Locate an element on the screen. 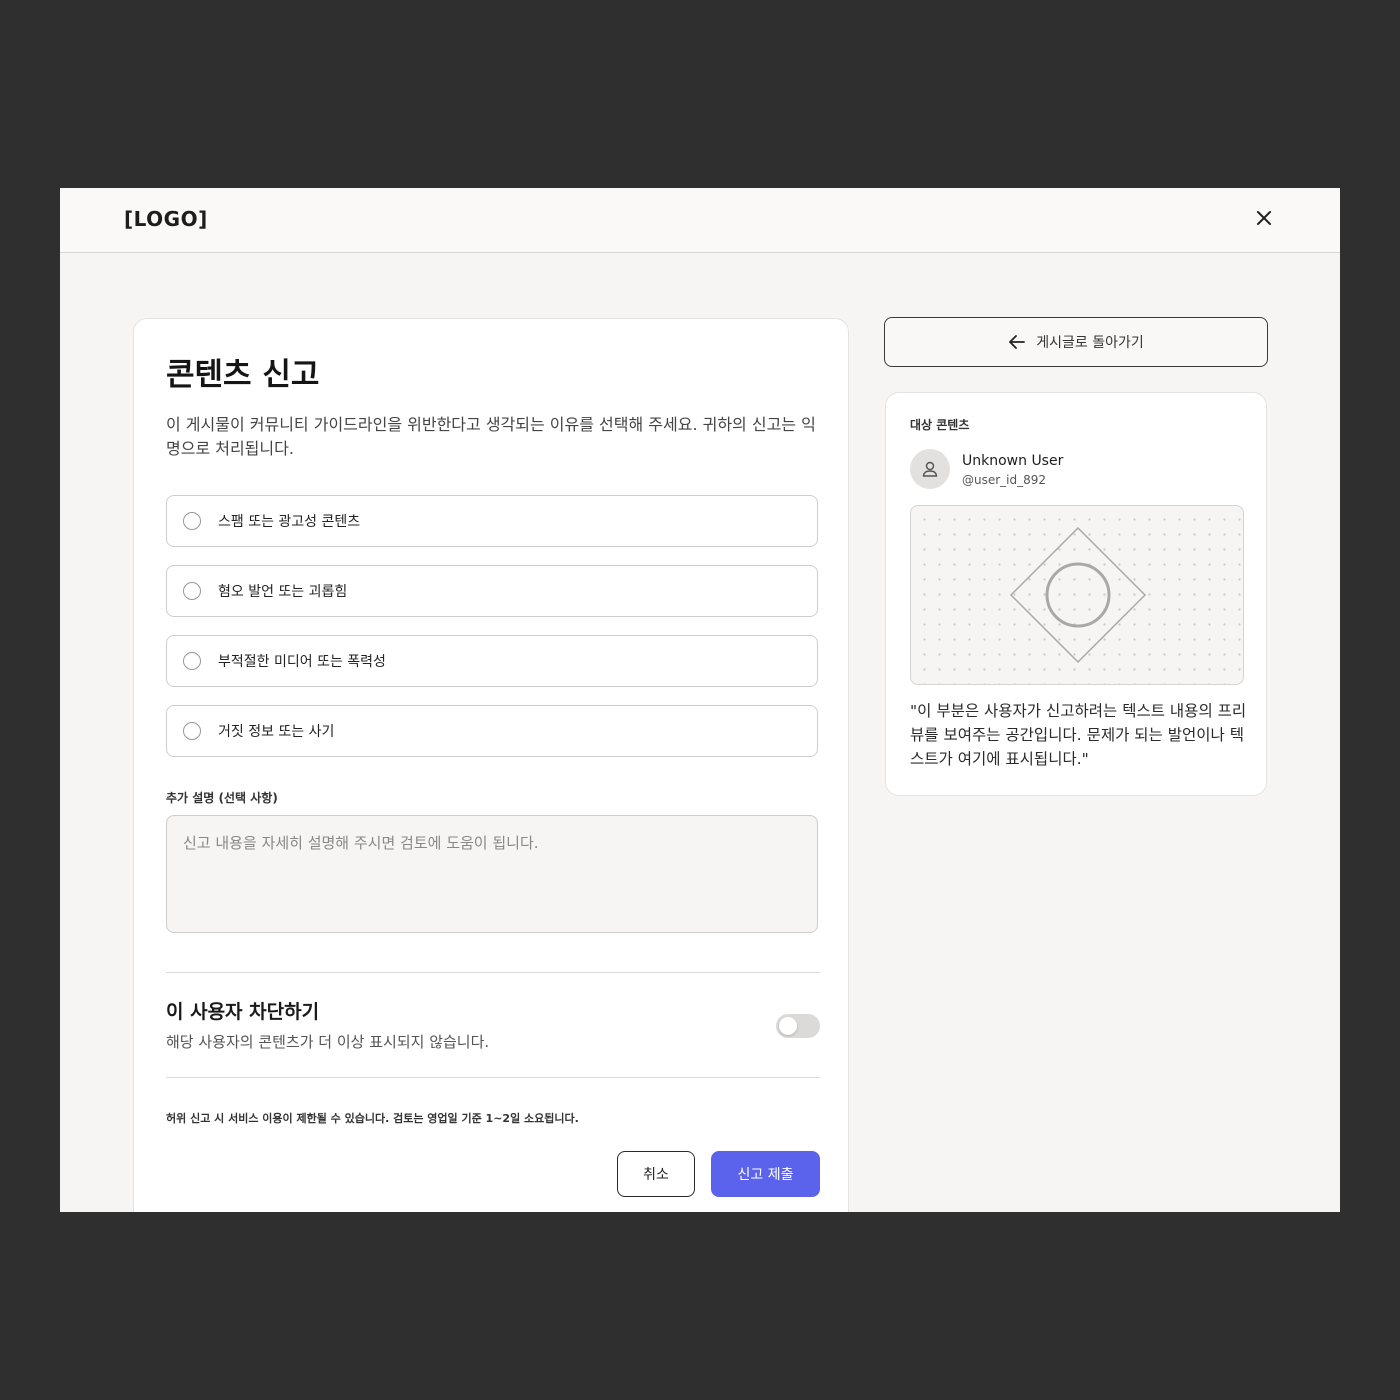 This screenshot has width=1400, height=1400. image-placeholder-icon is located at coordinates (1078, 595).